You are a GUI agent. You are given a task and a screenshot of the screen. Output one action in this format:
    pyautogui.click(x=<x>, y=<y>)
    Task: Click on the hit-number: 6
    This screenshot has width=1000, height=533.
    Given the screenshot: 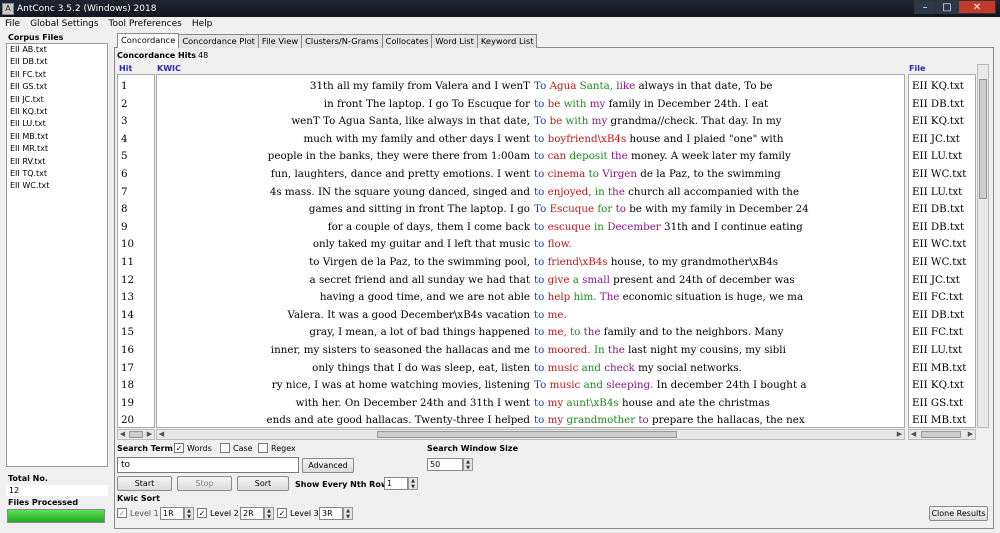 What is the action you would take?
    pyautogui.click(x=124, y=175)
    